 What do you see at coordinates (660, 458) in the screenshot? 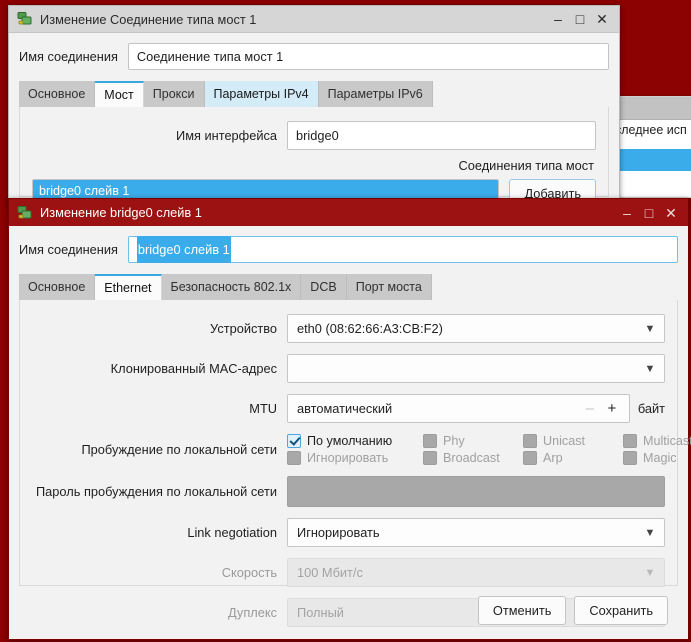
I see `wol-option-magic-label: Magic` at bounding box center [660, 458].